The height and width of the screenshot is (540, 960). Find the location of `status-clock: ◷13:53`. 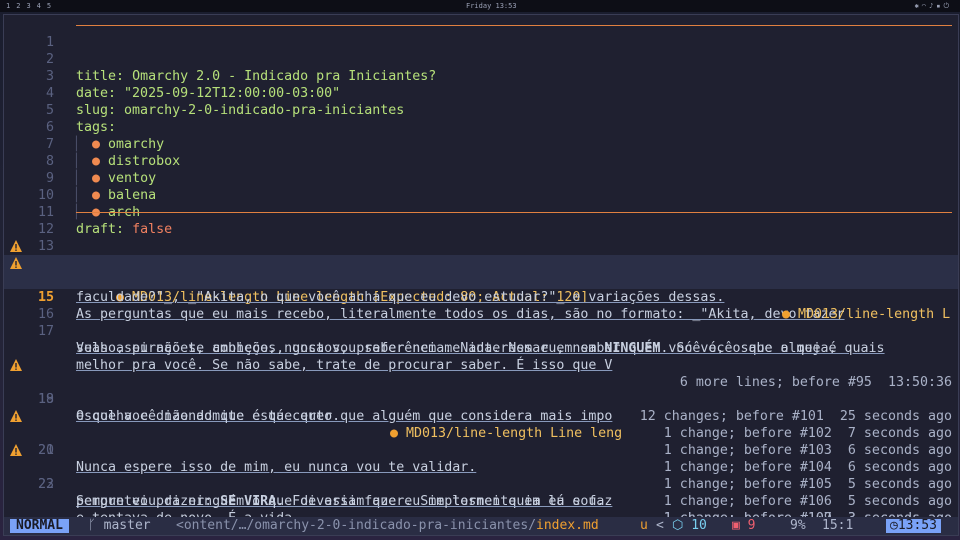

status-clock: ◷13:53 is located at coordinates (913, 526).